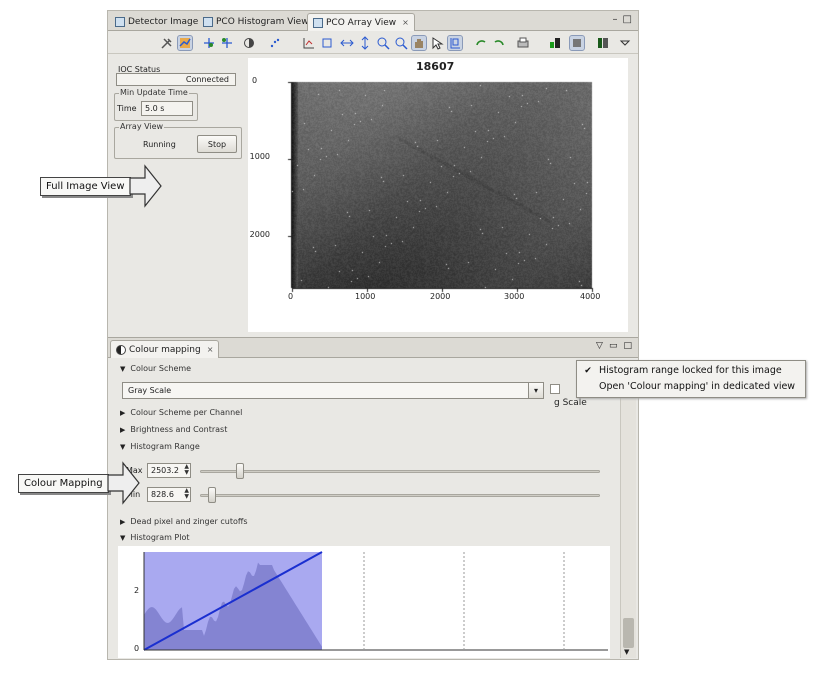 The image size is (838, 680). I want to click on array-view-icon, so click(318, 22).